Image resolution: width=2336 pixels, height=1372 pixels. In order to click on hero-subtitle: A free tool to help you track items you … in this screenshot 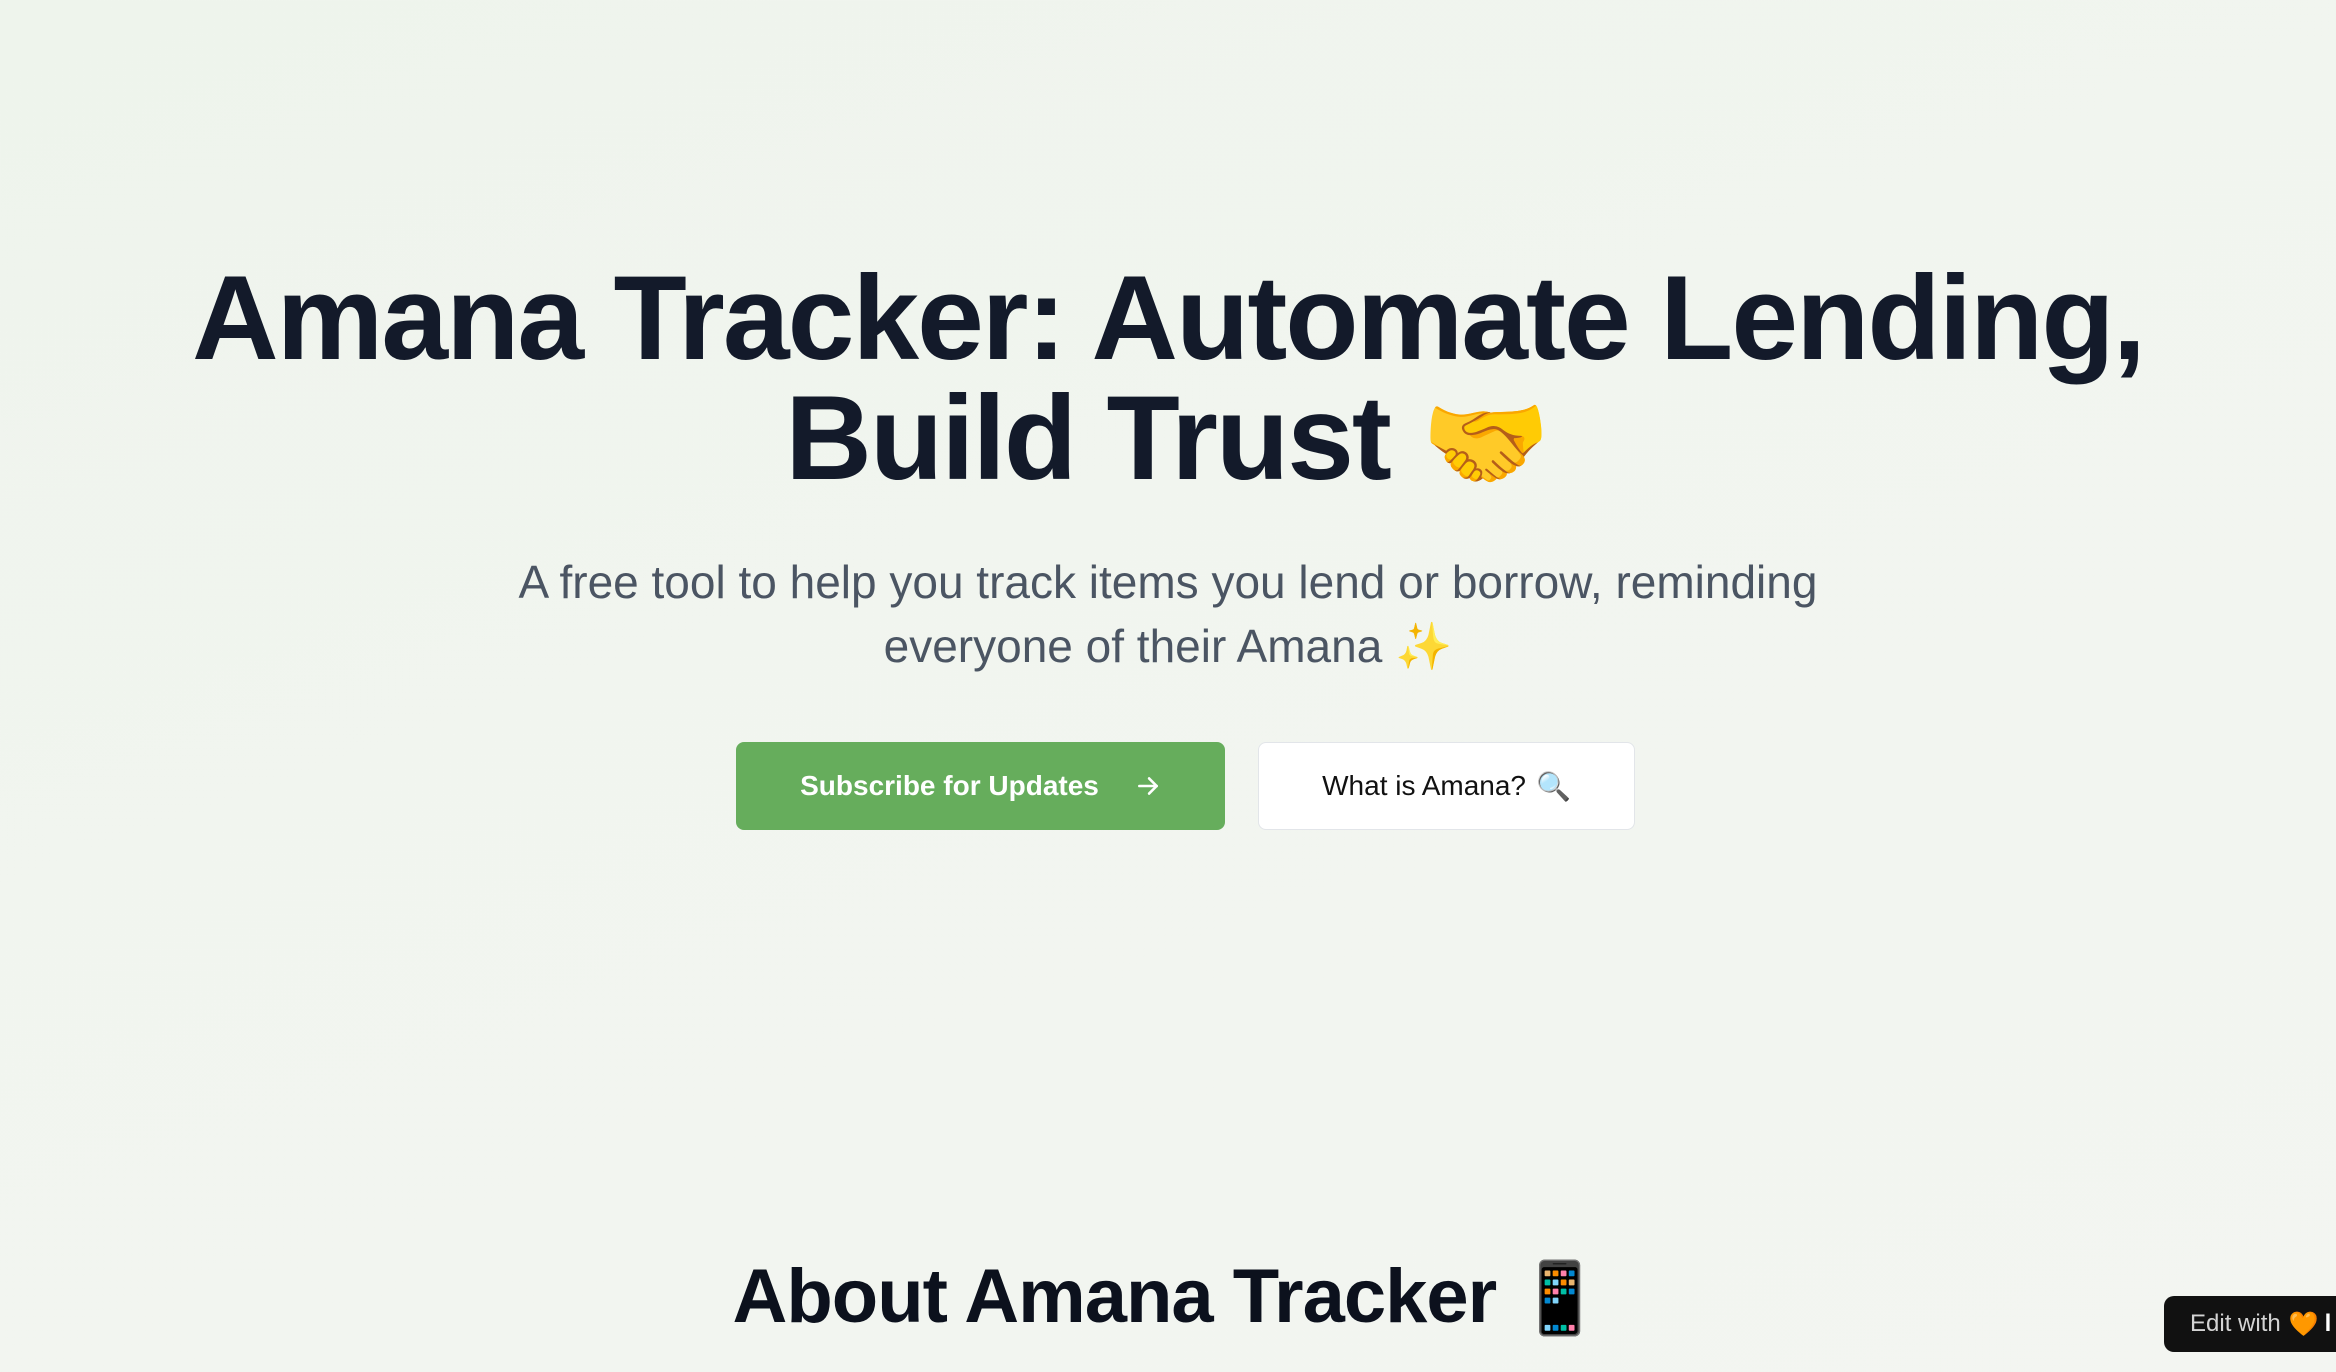, I will do `click(1168, 614)`.